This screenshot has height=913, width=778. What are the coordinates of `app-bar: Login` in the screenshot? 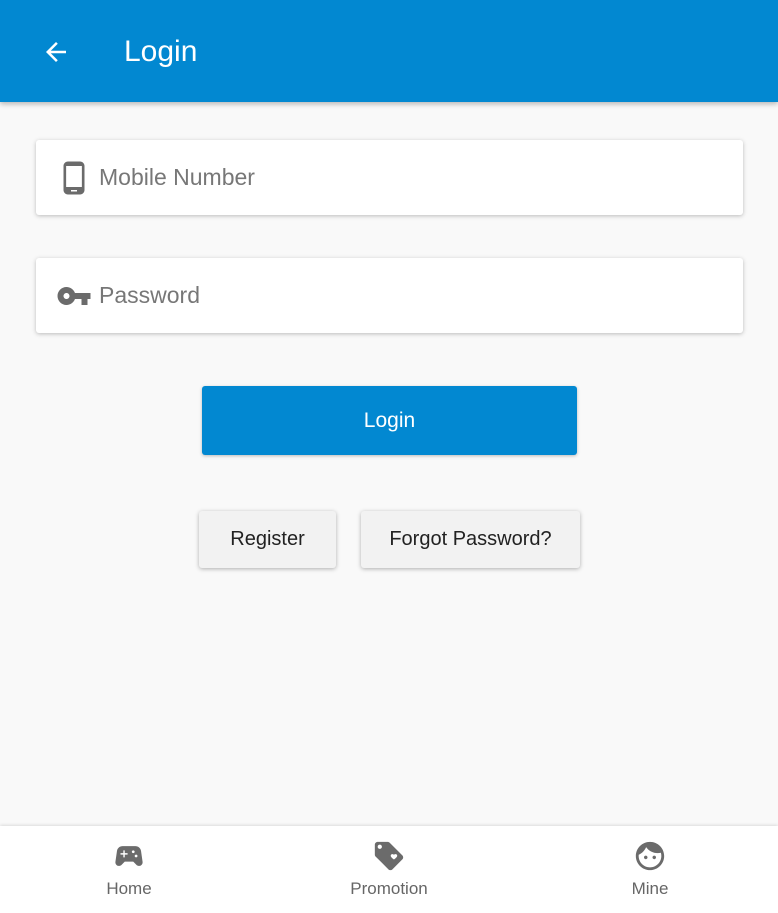 It's located at (389, 51).